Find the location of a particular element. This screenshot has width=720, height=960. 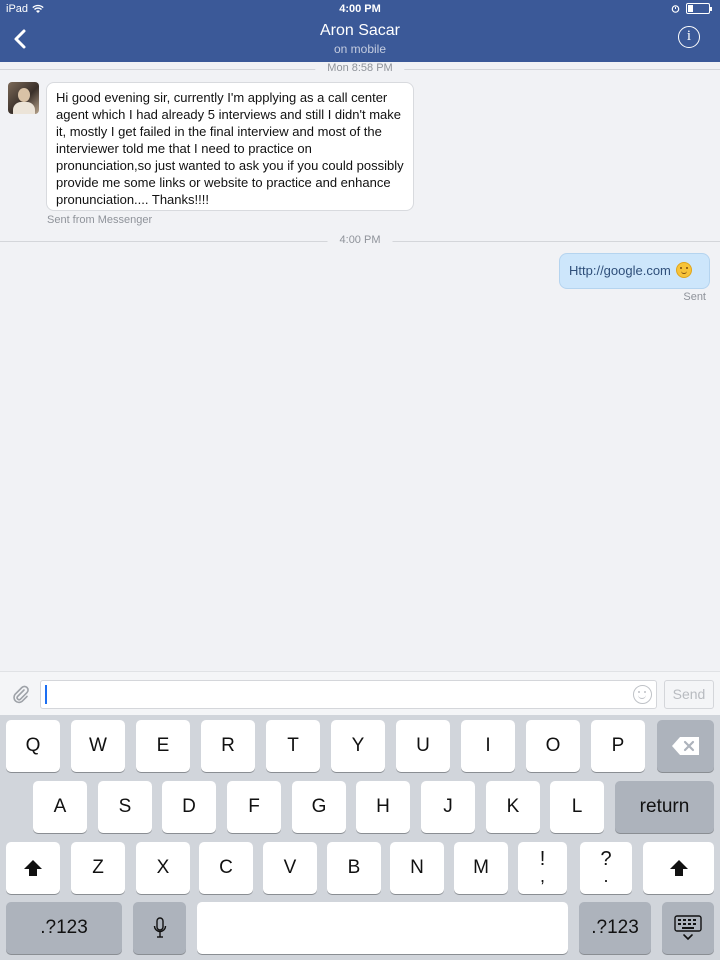

status-right is located at coordinates (691, 8).